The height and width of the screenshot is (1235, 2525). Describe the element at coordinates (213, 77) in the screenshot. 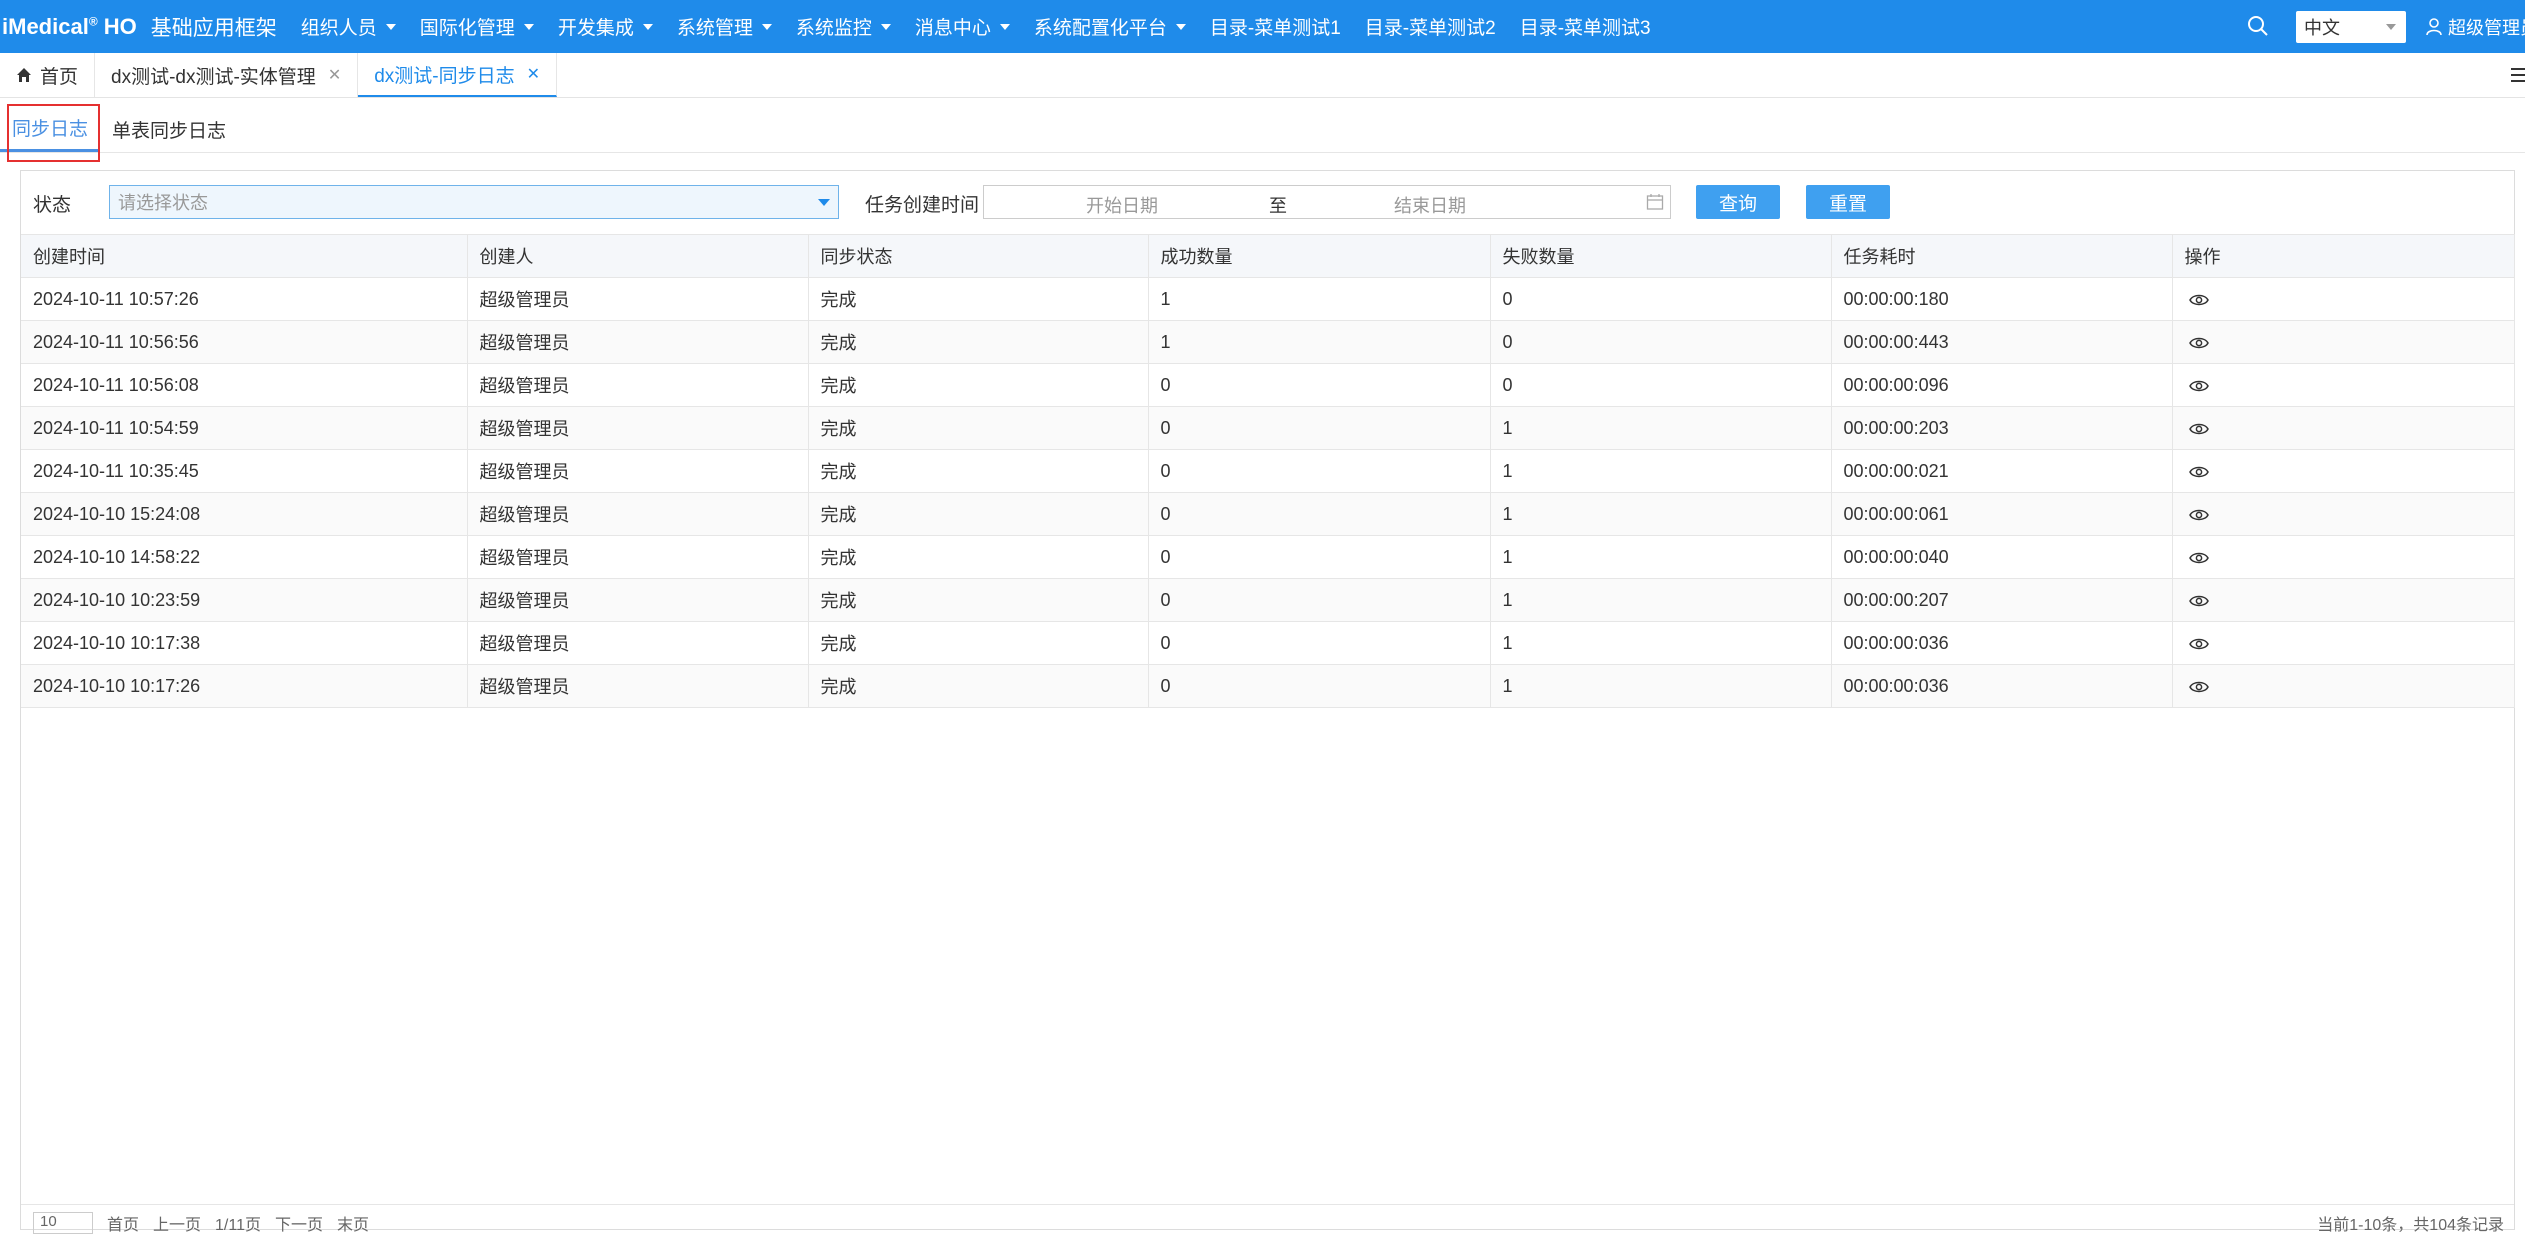

I see `tab-label: dx测试-dx测试-实体管理` at that location.